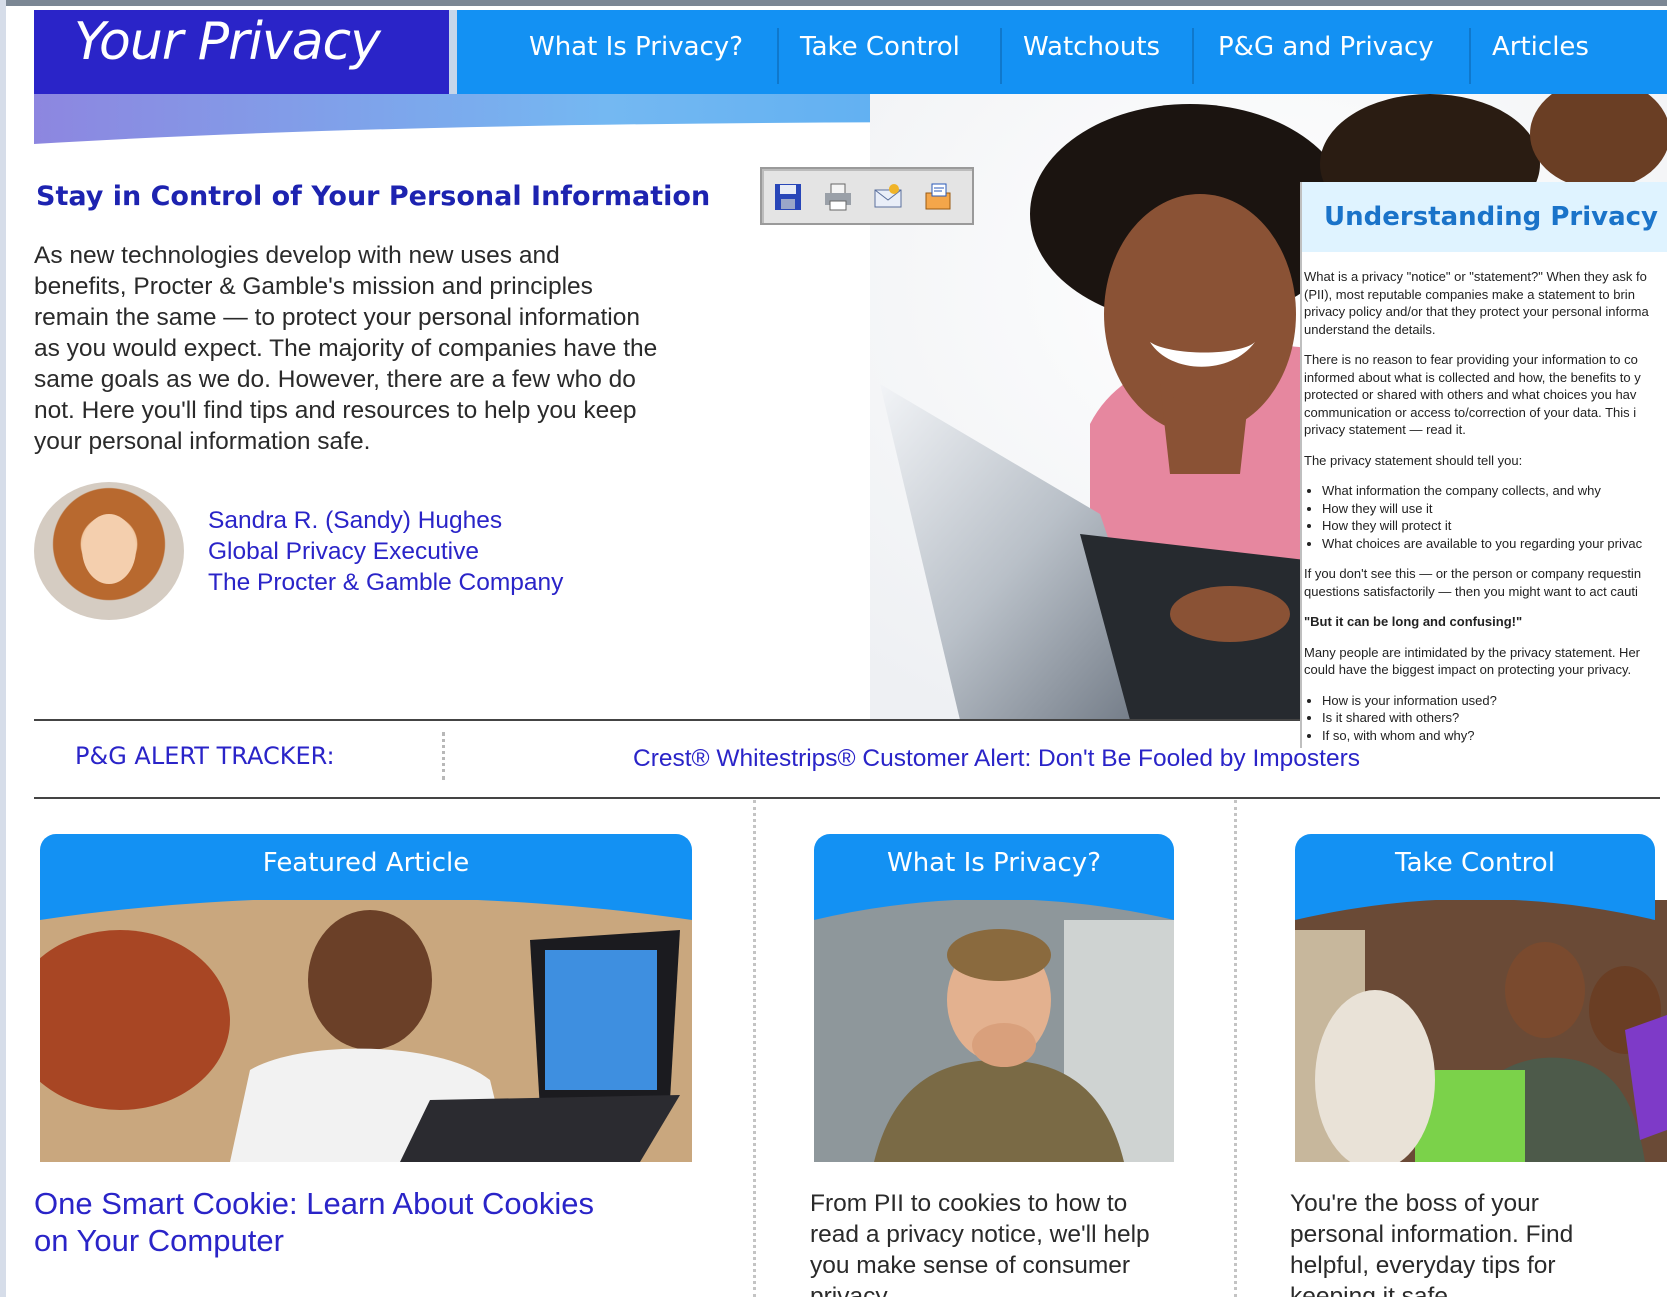 The image size is (1667, 1297). Describe the element at coordinates (1413, 621) in the screenshot. I see `popup-subheading: "But it can be long and confusing!"` at that location.